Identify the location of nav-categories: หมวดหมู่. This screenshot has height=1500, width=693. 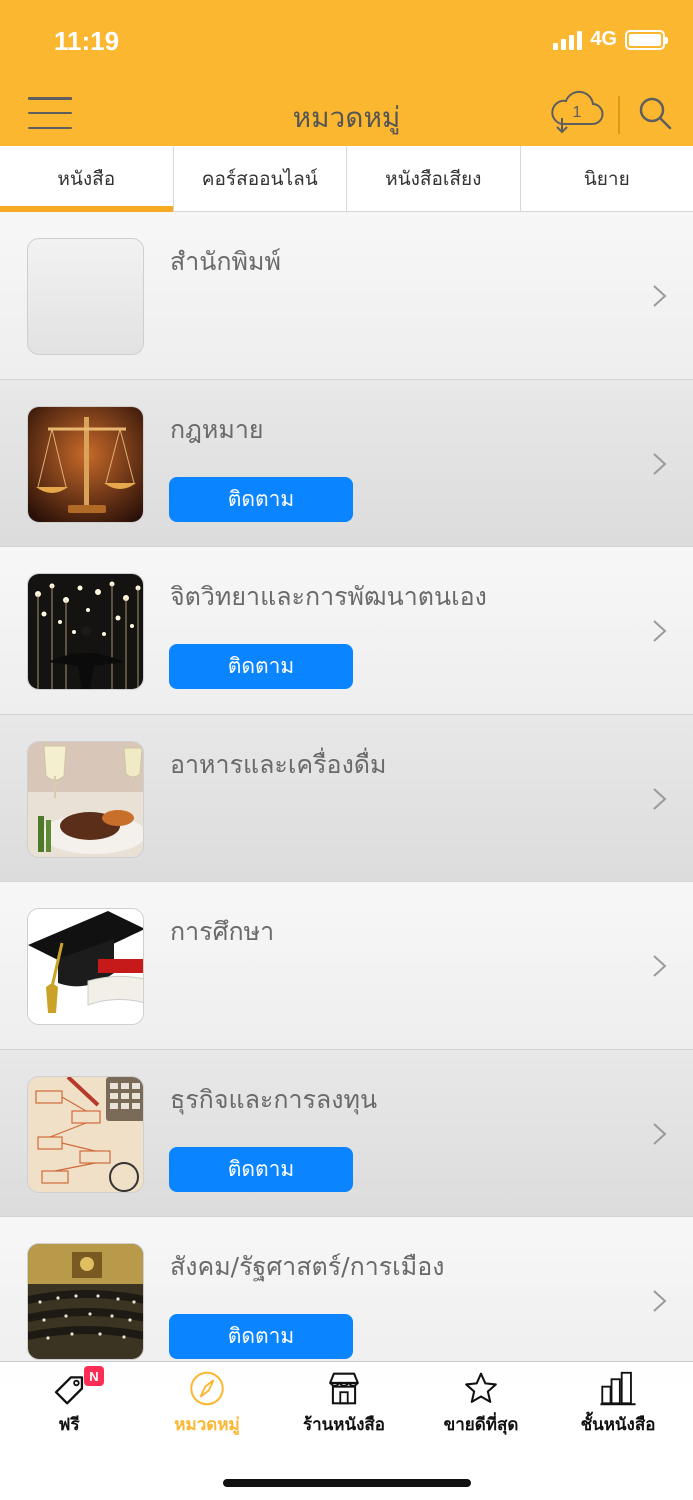
(207, 1404).